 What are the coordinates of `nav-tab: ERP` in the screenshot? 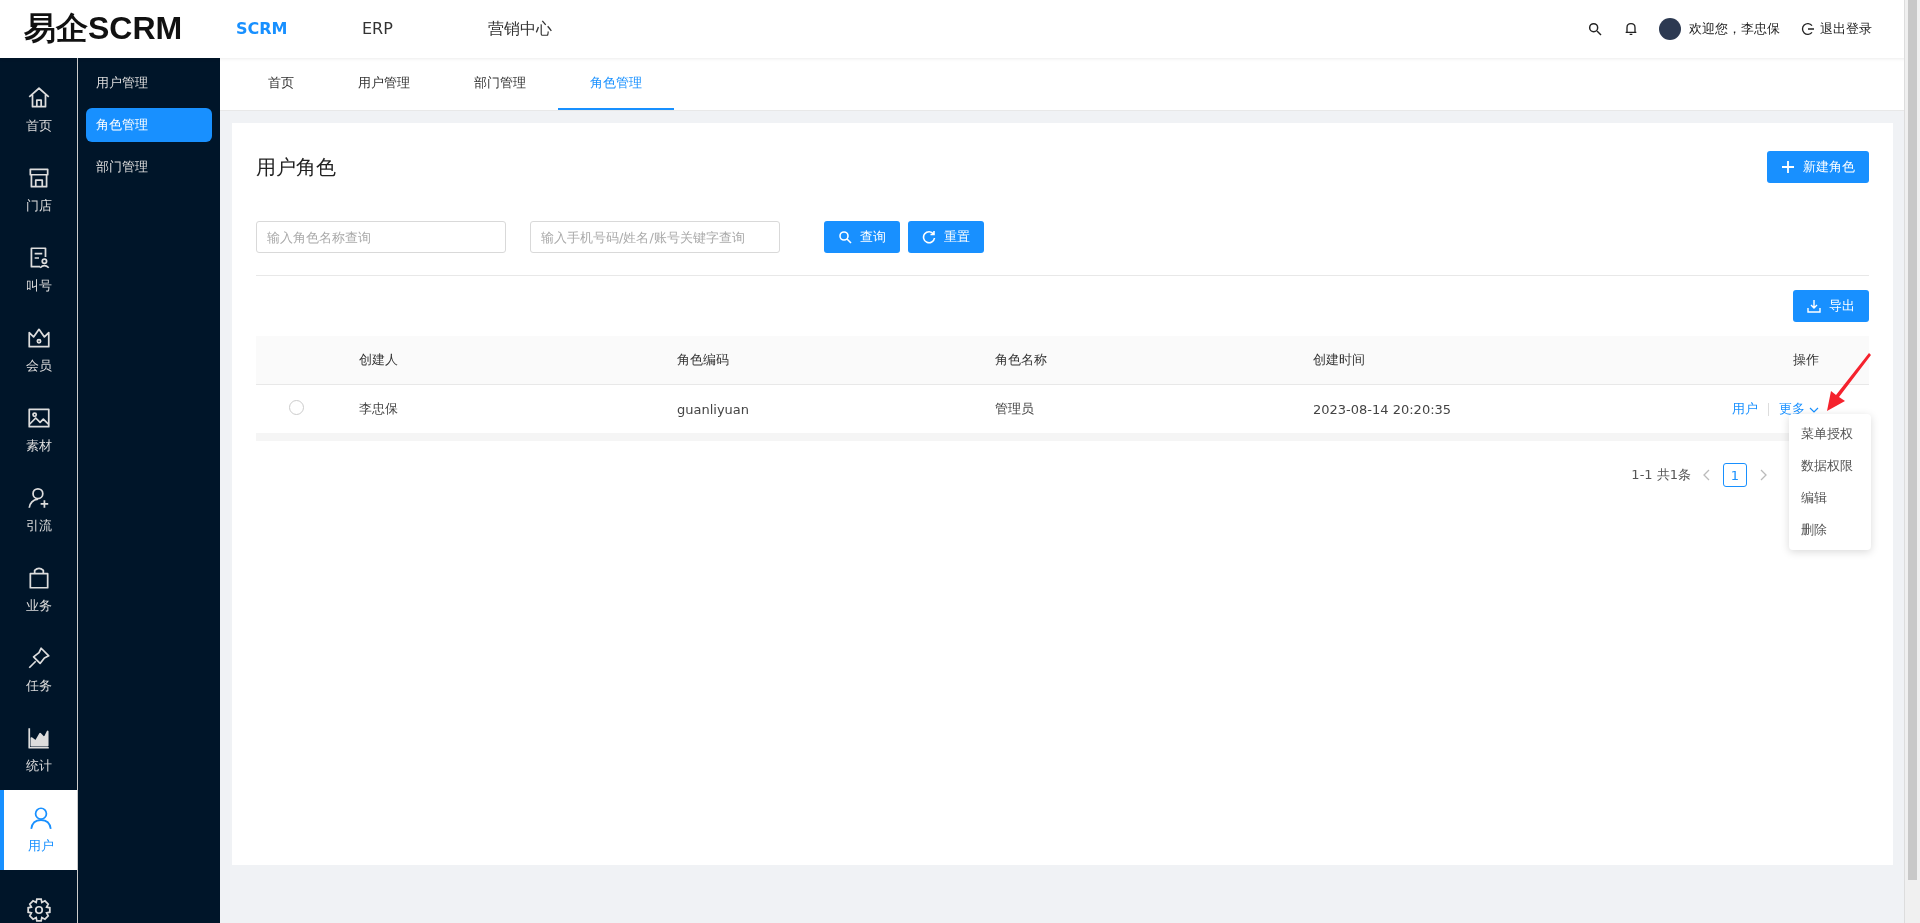 It's located at (409, 29).